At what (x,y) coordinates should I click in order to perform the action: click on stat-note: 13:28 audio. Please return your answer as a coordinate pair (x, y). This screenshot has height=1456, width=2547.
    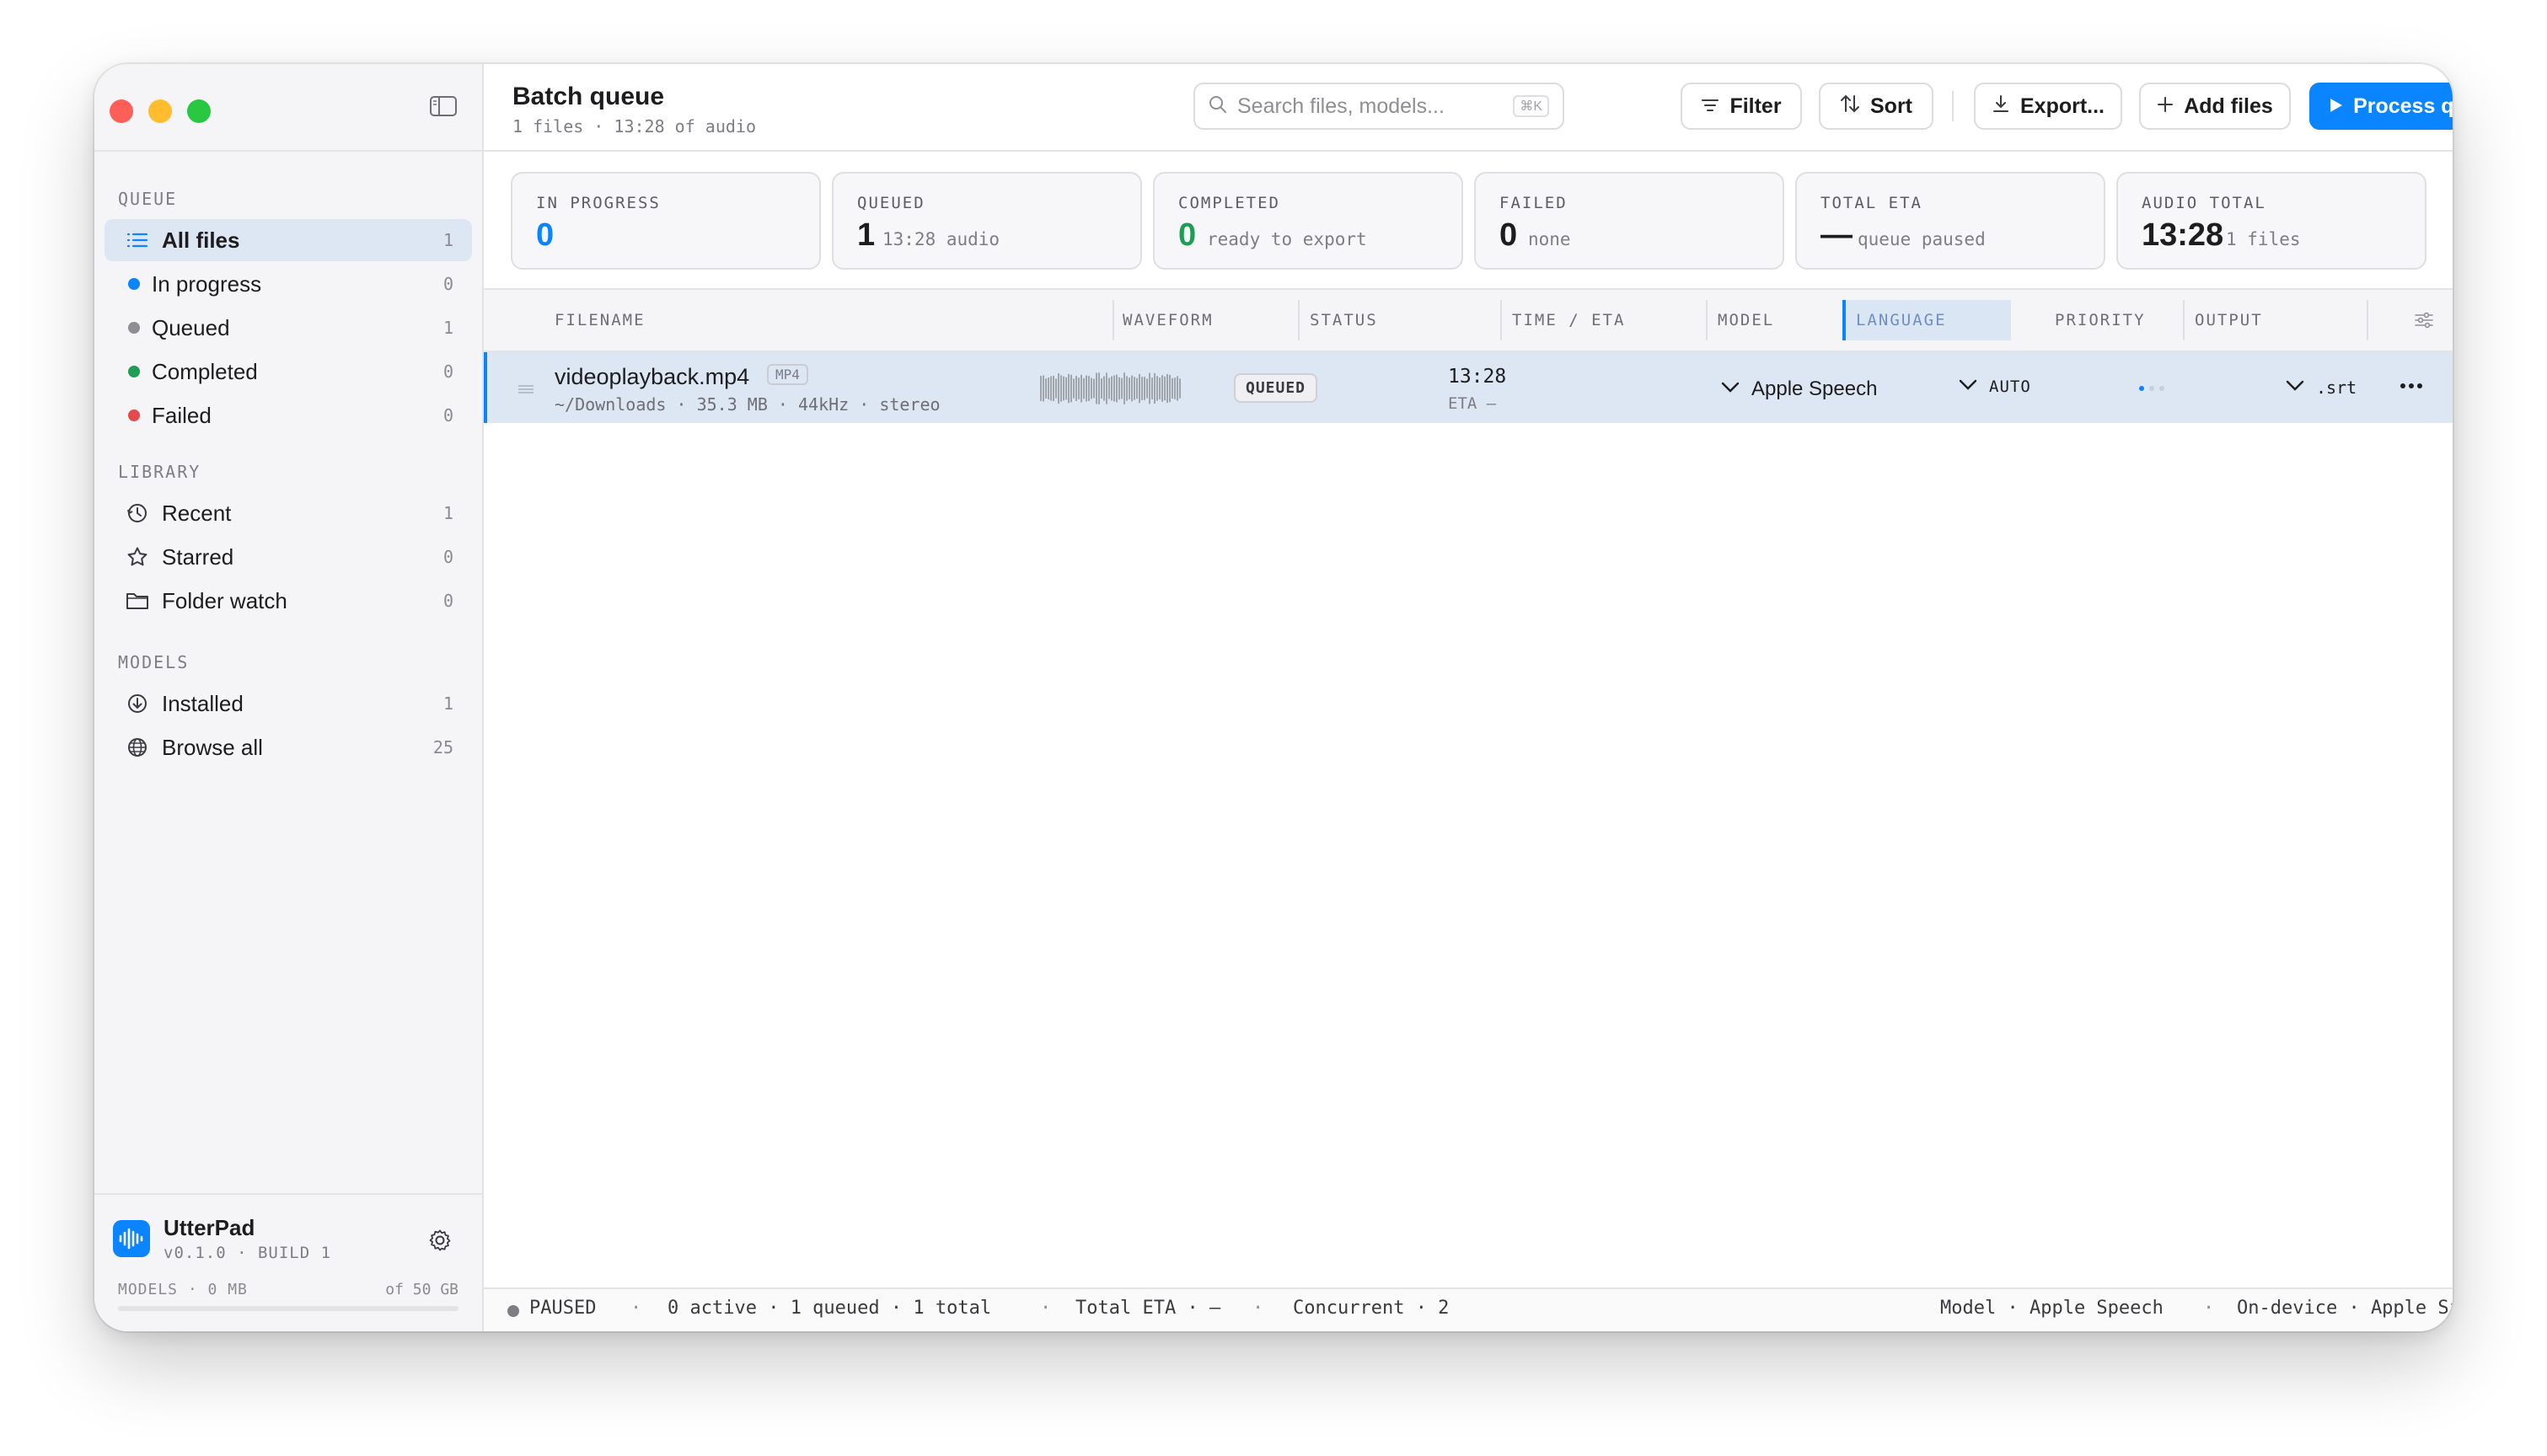
    Looking at the image, I should click on (941, 239).